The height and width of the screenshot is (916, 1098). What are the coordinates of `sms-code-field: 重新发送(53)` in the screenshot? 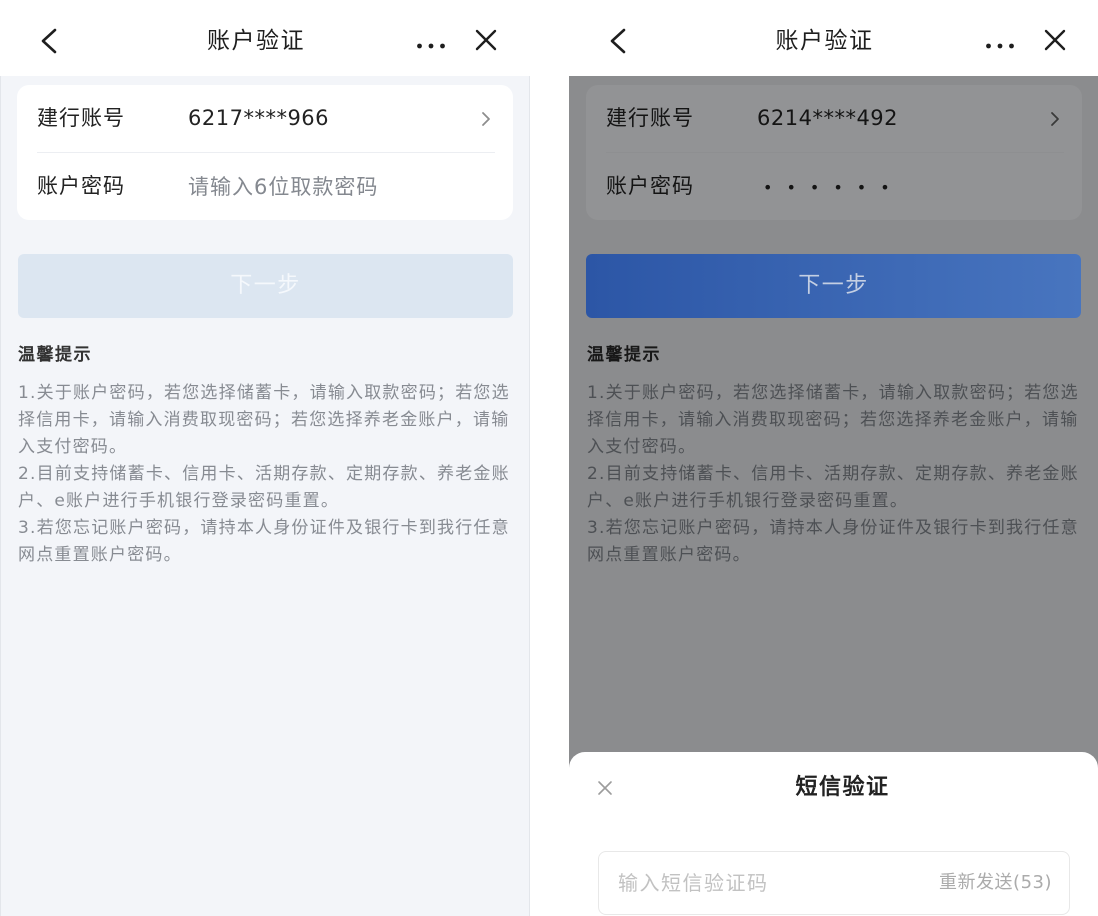 It's located at (834, 883).